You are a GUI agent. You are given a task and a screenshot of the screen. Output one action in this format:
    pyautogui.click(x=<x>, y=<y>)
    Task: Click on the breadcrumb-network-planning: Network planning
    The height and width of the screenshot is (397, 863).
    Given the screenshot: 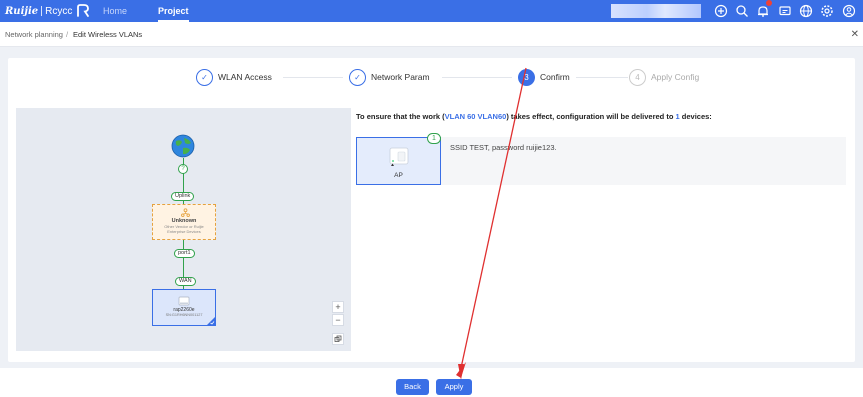 What is the action you would take?
    pyautogui.click(x=34, y=34)
    